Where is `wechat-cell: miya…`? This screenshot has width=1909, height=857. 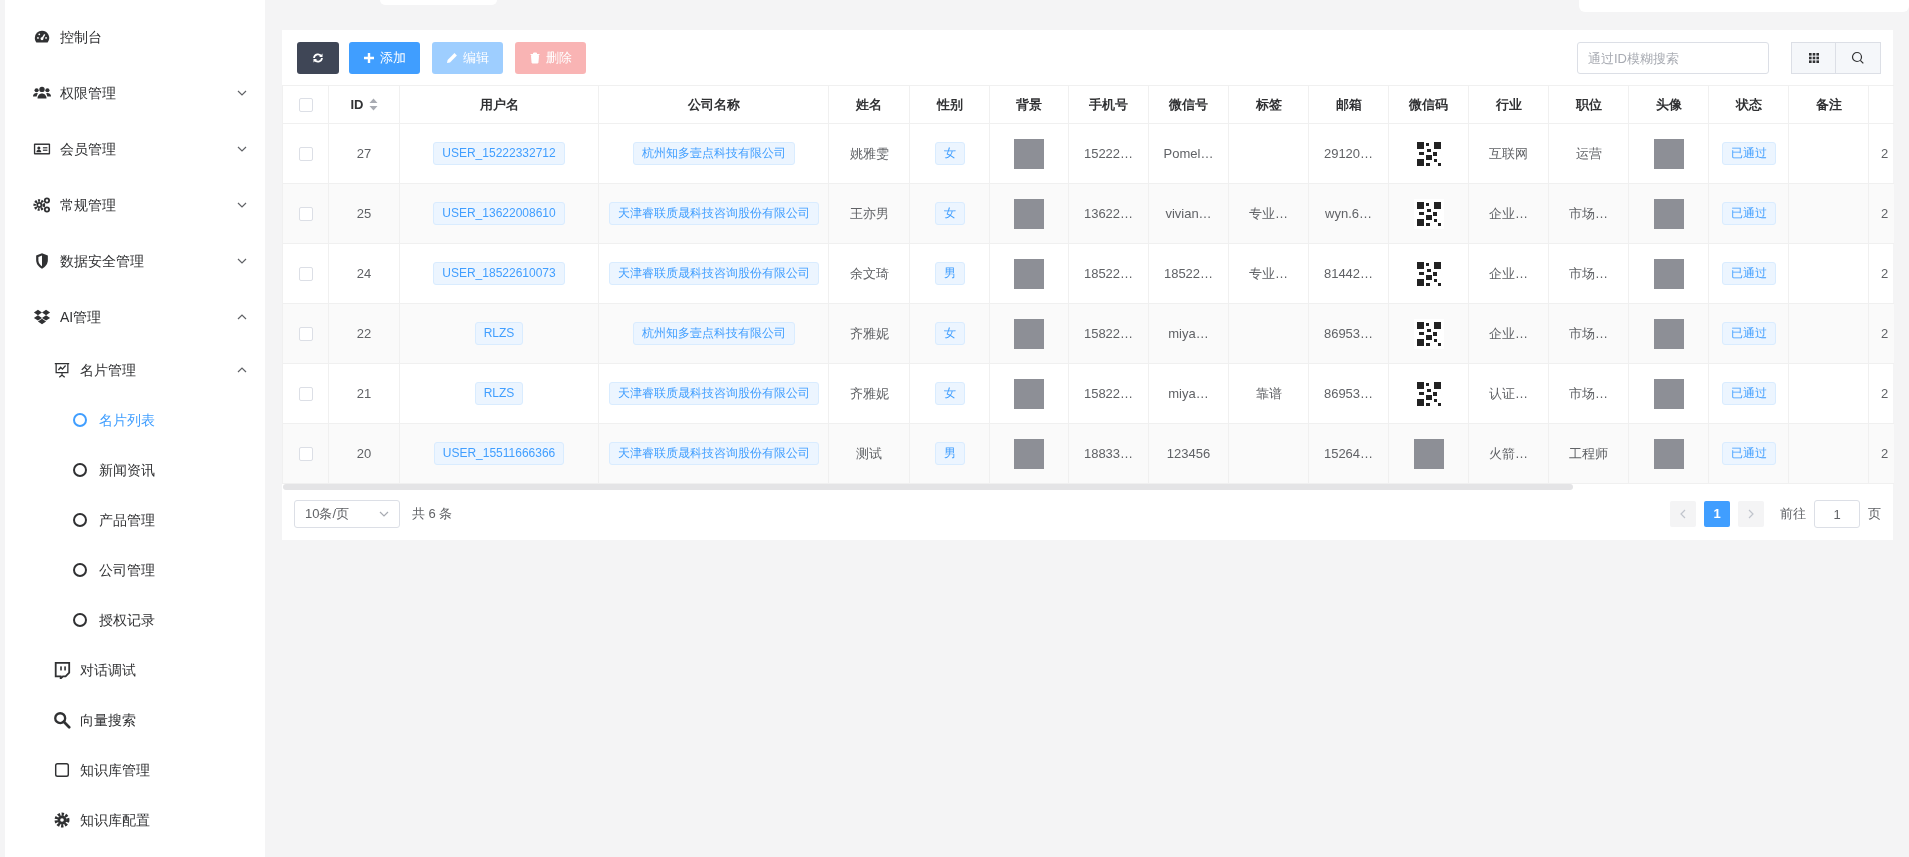
wechat-cell: miya… is located at coordinates (1188, 333).